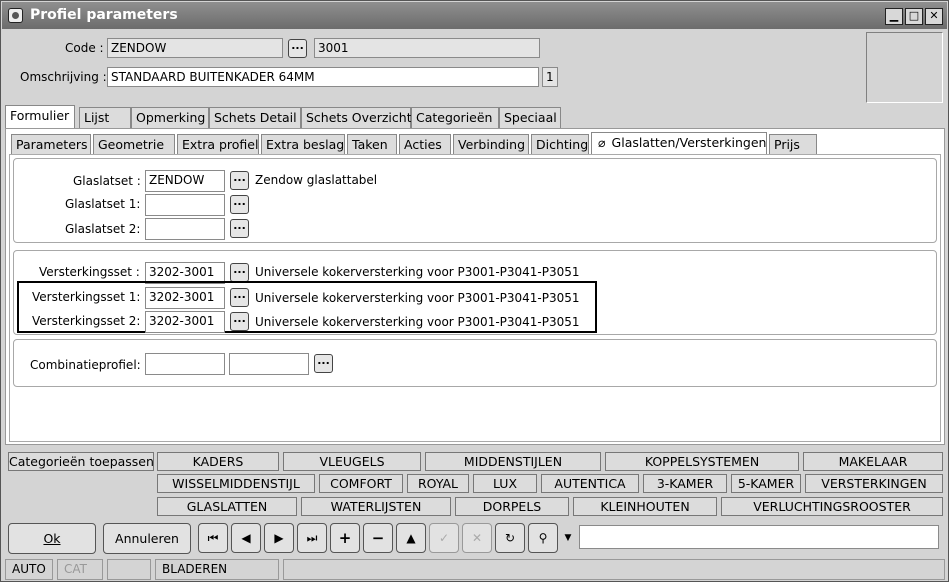 This screenshot has height=582, width=949. I want to click on tab-geometrie: Geometrie, so click(134, 144).